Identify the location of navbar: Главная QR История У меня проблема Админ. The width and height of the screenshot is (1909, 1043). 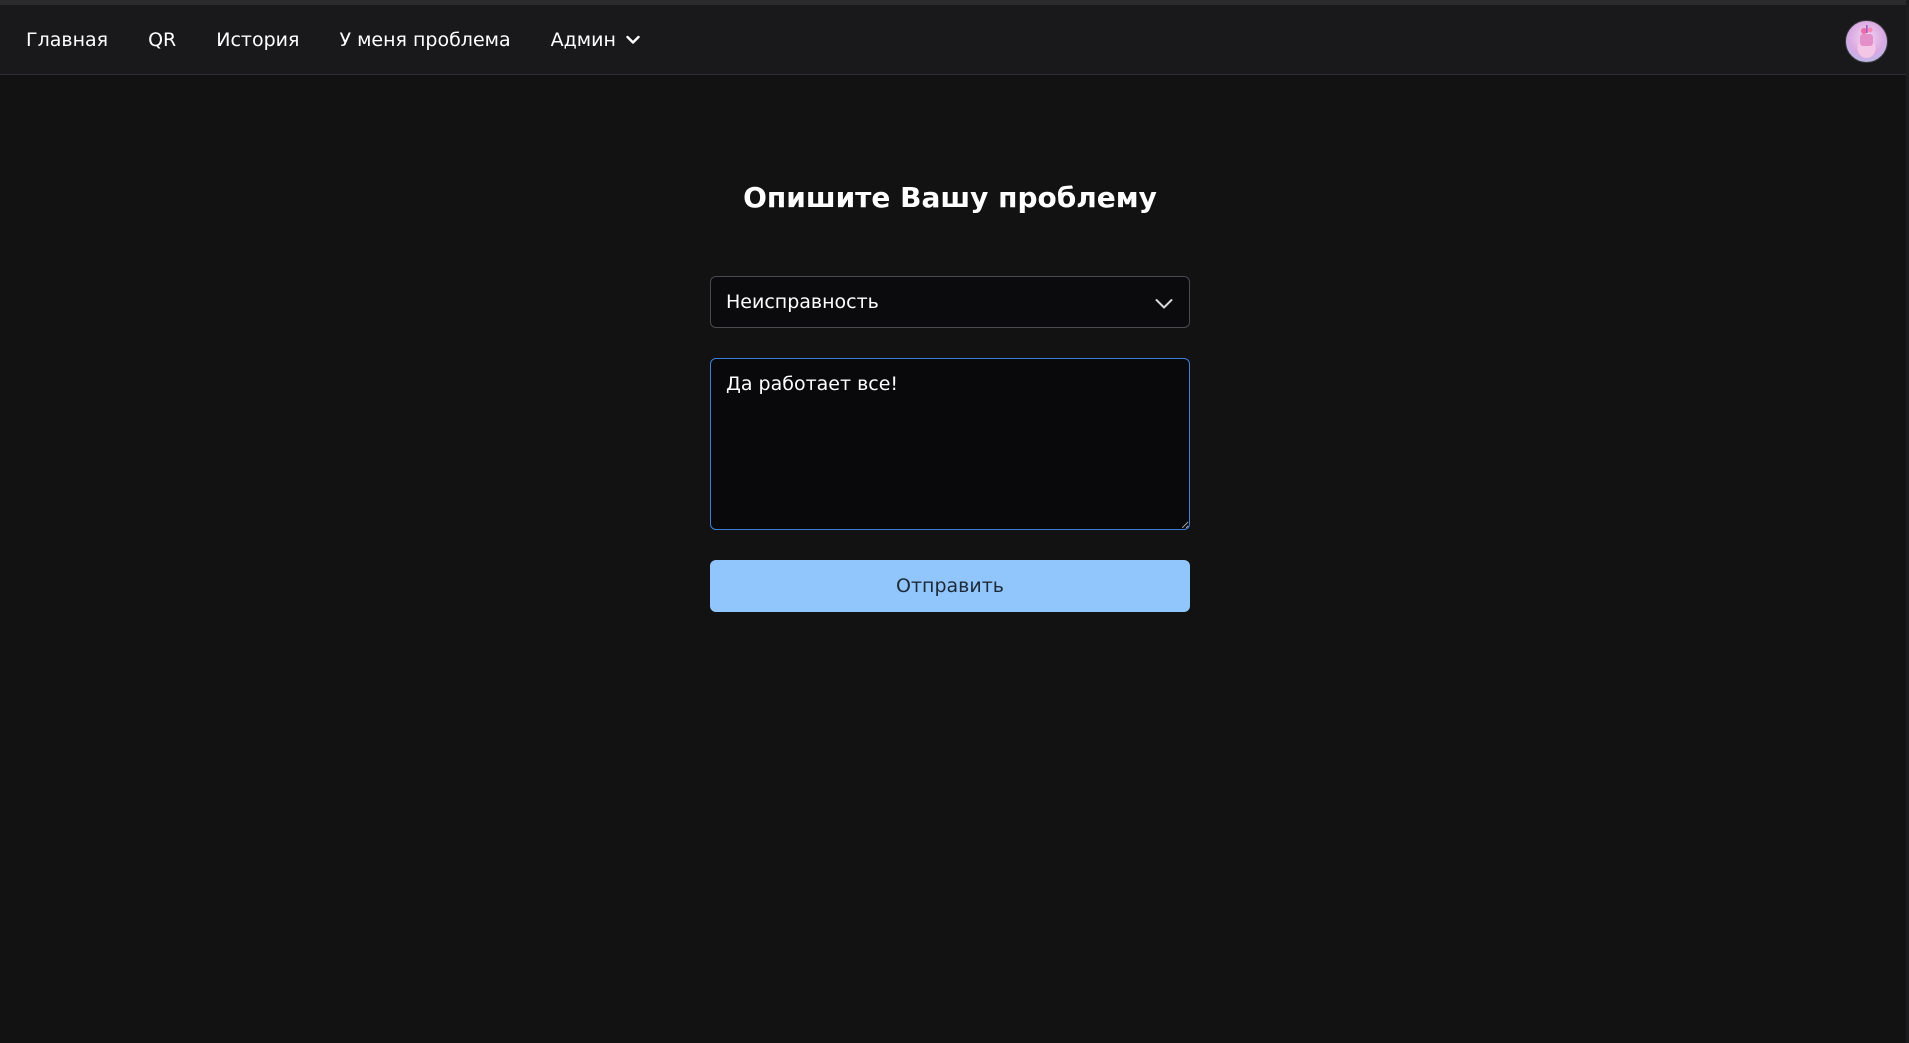
(953, 40).